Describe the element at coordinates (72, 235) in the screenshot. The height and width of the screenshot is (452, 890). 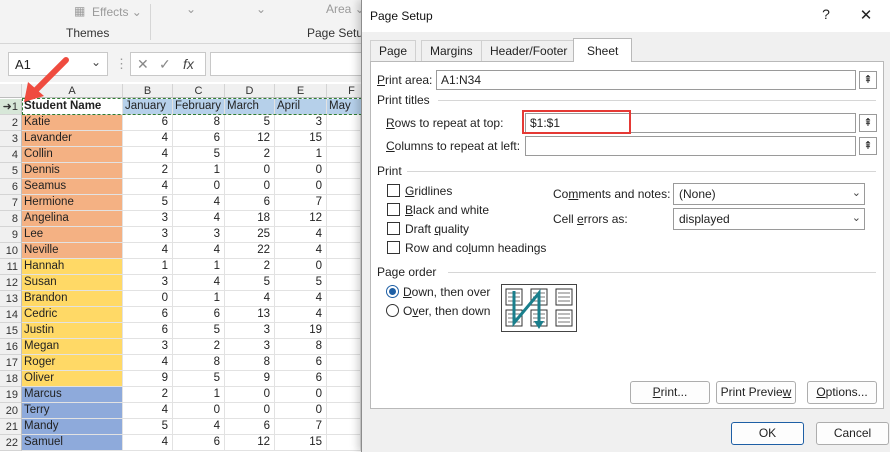
I see `student-name-cell: Lee` at that location.